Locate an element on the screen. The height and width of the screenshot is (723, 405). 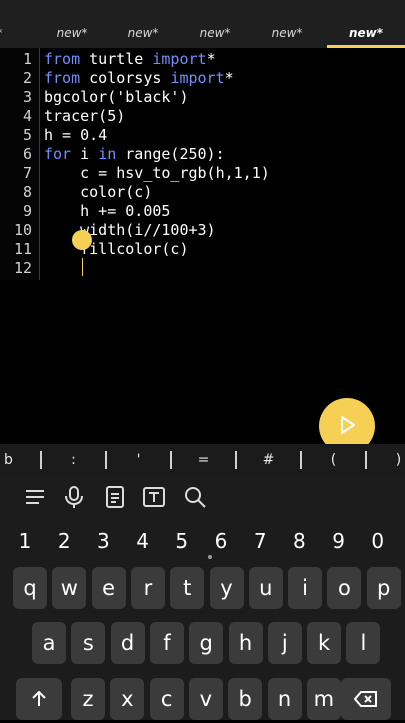
code-text: from colorsys import* is located at coordinates (139, 78).